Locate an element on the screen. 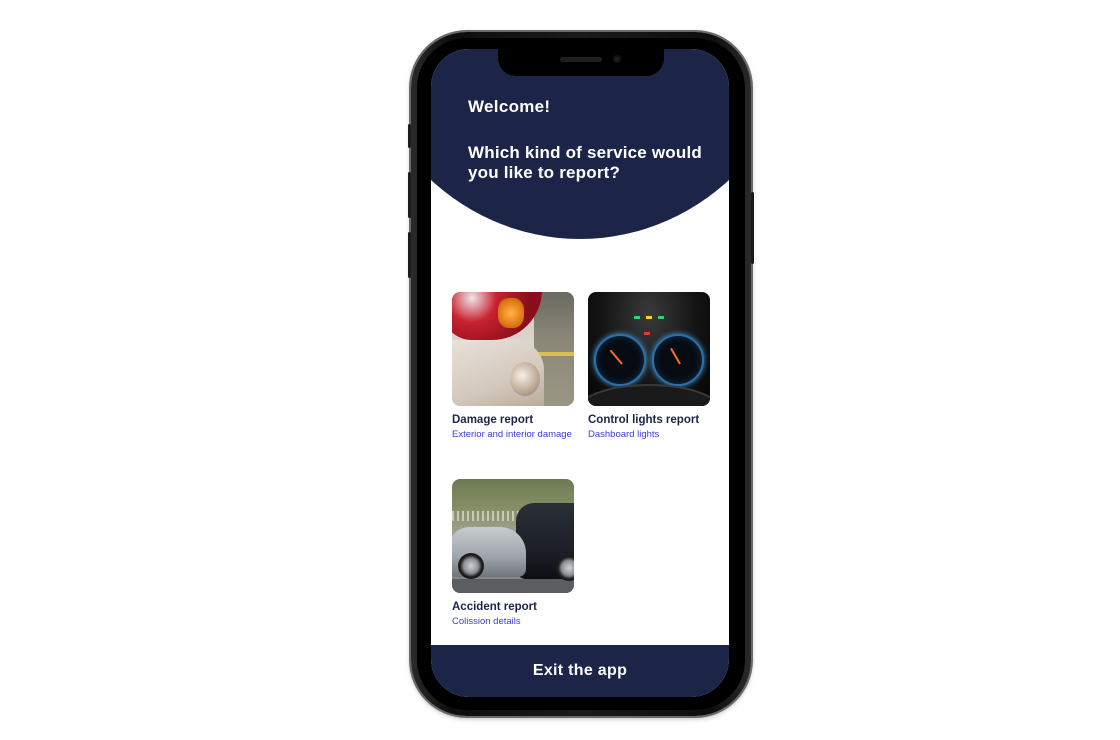 The height and width of the screenshot is (740, 1120). volume-up-button is located at coordinates (409, 195).